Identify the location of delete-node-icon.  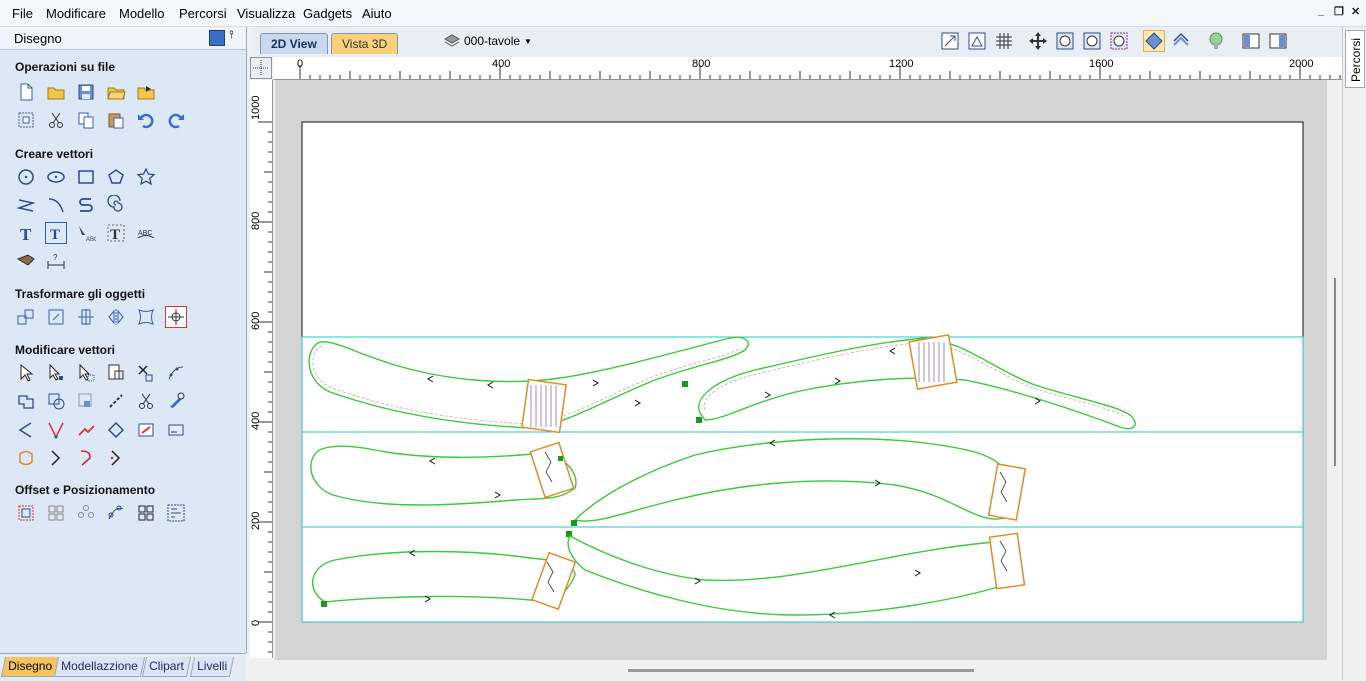
(146, 373).